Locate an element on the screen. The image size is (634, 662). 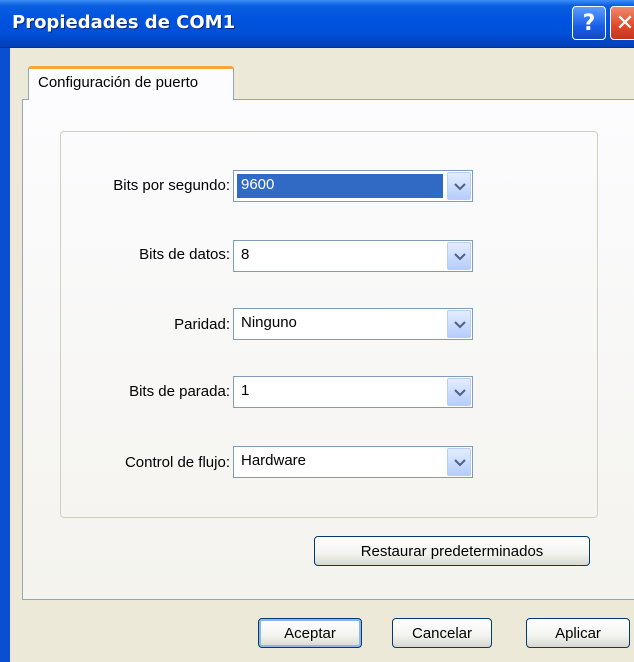
label-bits-per-second: Bits por segundo: is located at coordinates (171, 185).